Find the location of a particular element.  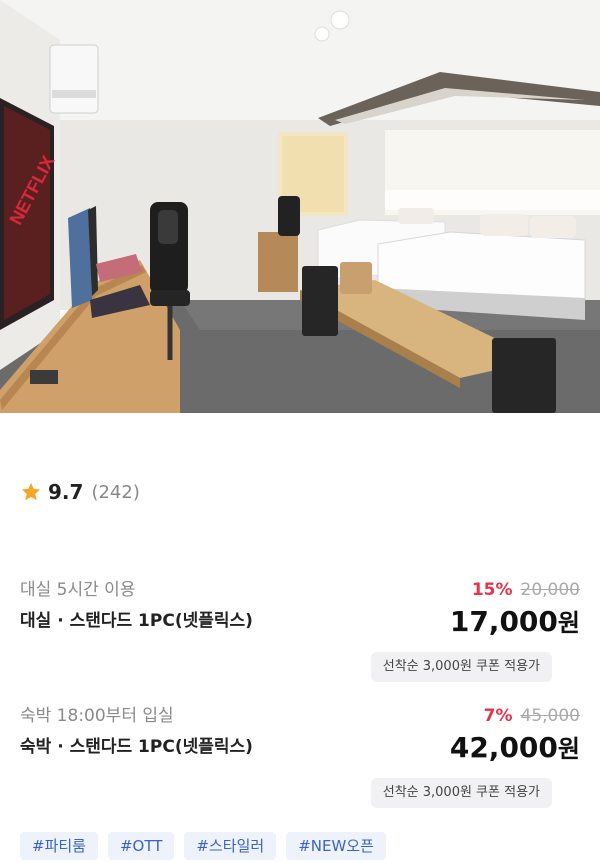

sale-price: 17,000원 is located at coordinates (515, 622).